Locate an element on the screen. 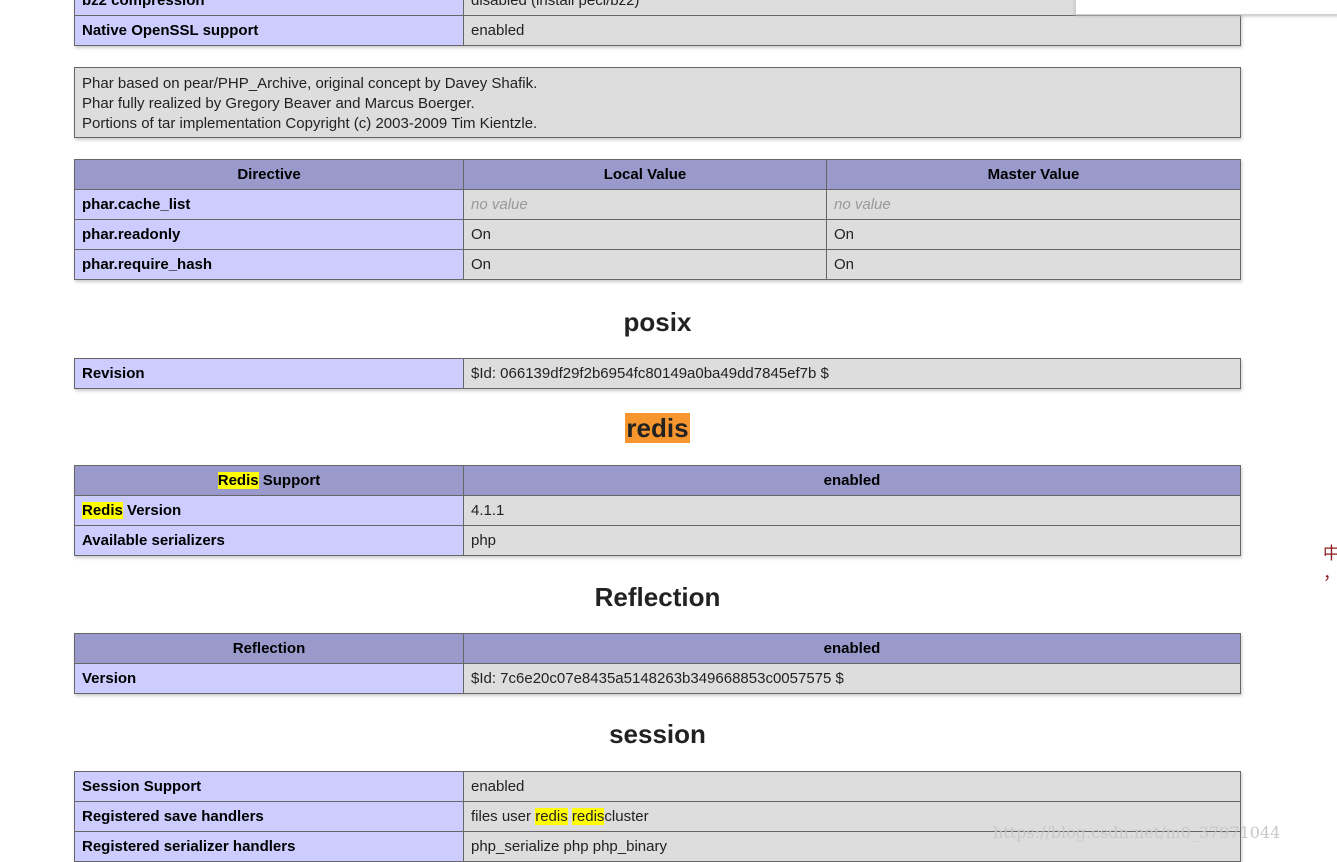 This screenshot has height=862, width=1337. bz2-label: bz2 compression is located at coordinates (269, 8).